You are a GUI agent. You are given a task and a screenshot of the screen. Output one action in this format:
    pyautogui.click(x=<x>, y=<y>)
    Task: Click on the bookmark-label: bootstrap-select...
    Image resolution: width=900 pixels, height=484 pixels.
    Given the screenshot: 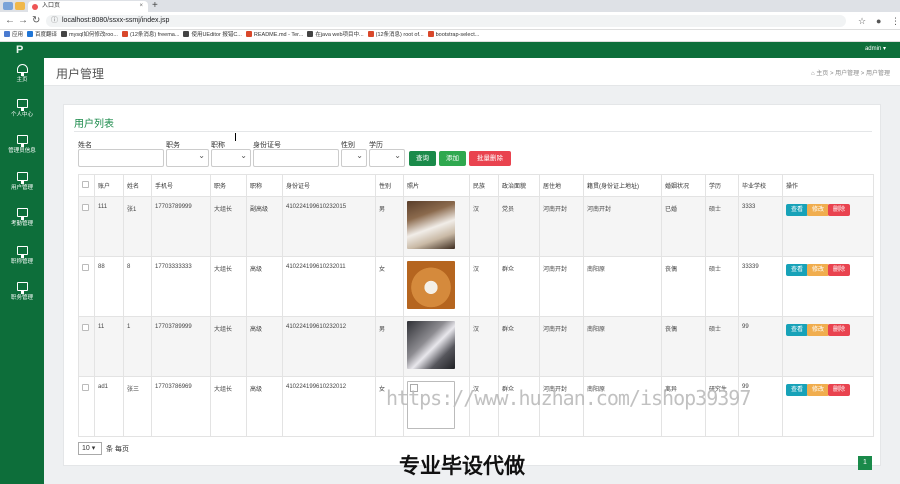 What is the action you would take?
    pyautogui.click(x=457, y=35)
    